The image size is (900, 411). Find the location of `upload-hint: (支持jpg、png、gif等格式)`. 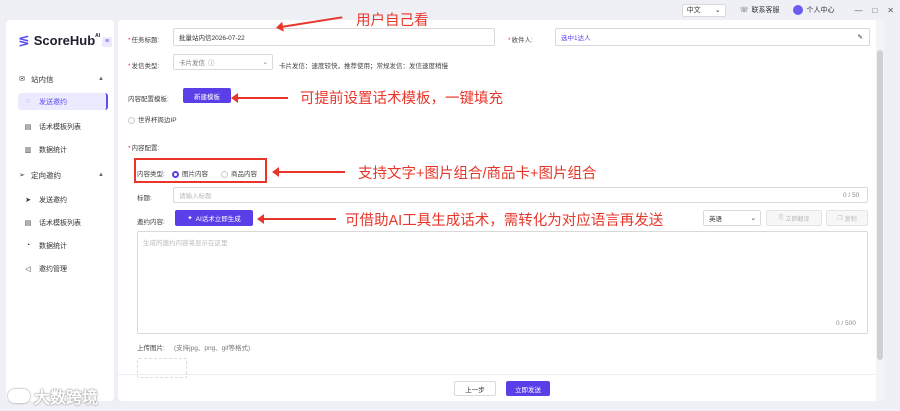

upload-hint: (支持jpg、png、gif等格式) is located at coordinates (212, 348).